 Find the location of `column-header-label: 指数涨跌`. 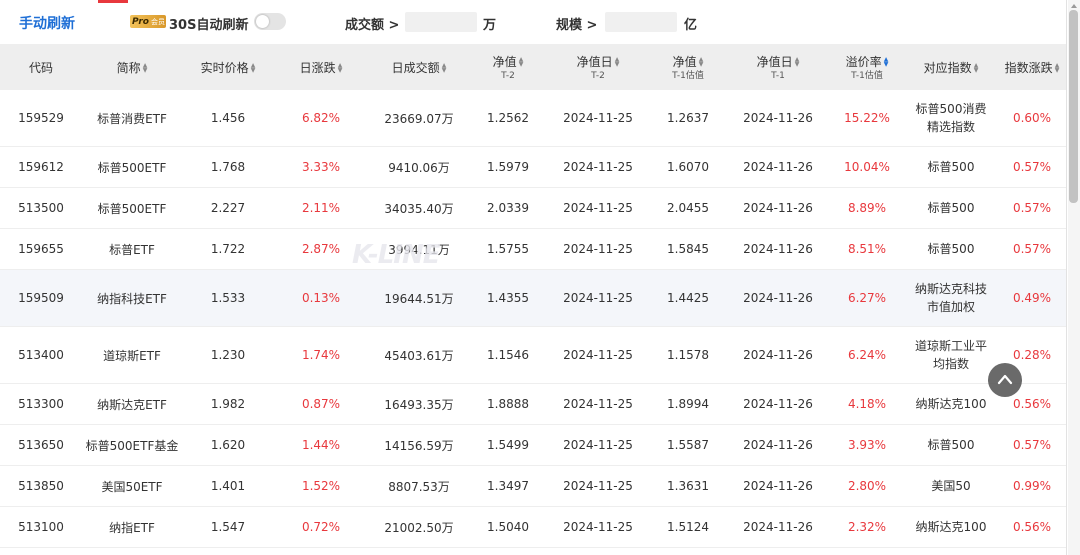

column-header-label: 指数涨跌 is located at coordinates (1028, 67).